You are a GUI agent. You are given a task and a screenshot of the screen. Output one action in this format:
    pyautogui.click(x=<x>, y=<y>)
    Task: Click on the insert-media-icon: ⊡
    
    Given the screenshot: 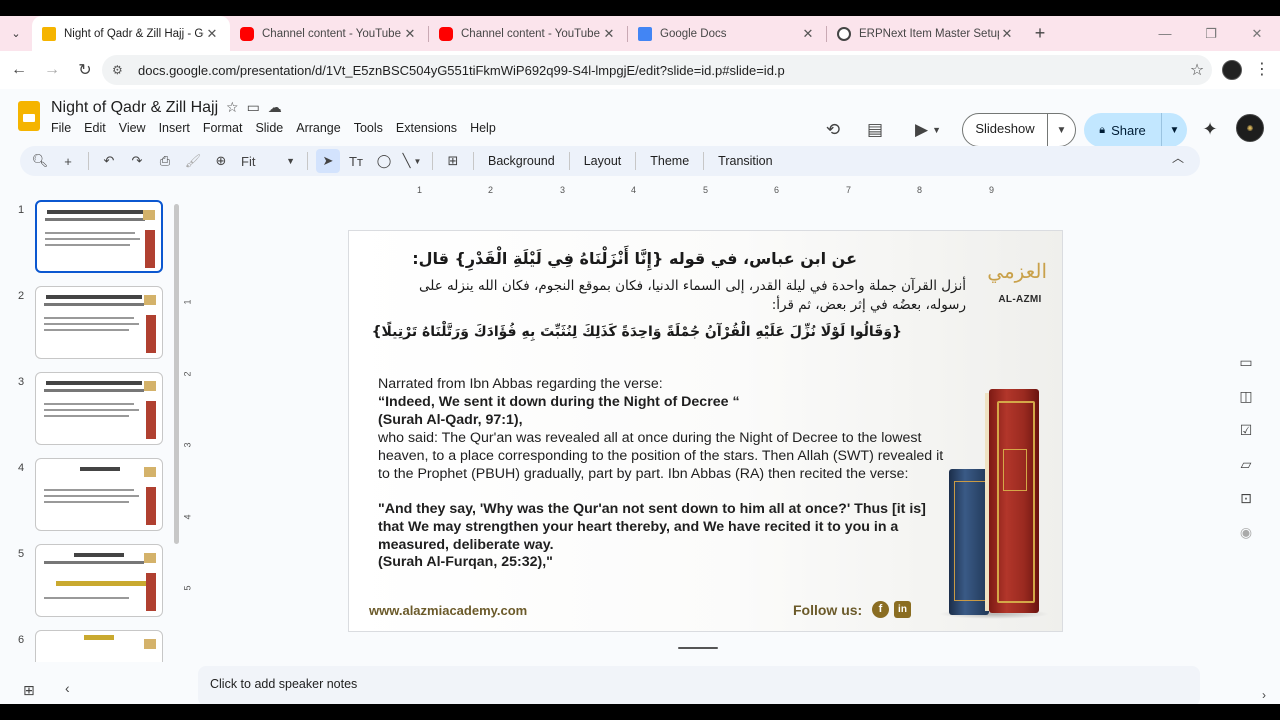 What is the action you would take?
    pyautogui.click(x=1246, y=498)
    